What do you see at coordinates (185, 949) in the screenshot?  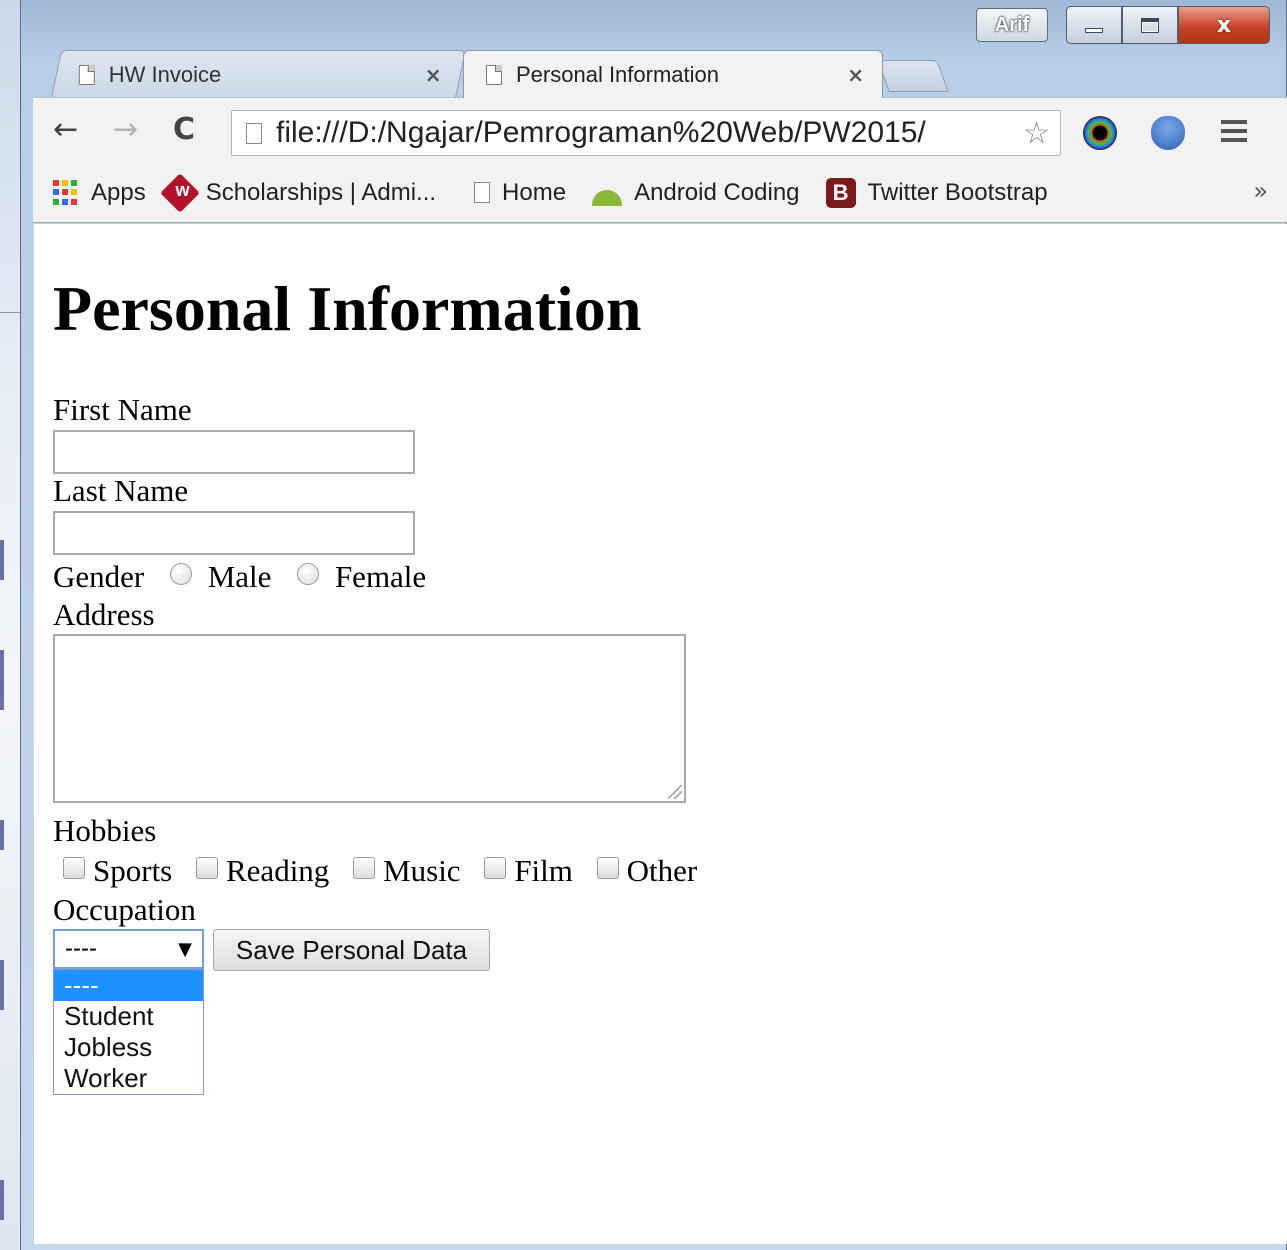 I see `chevron-down-icon: ▼` at bounding box center [185, 949].